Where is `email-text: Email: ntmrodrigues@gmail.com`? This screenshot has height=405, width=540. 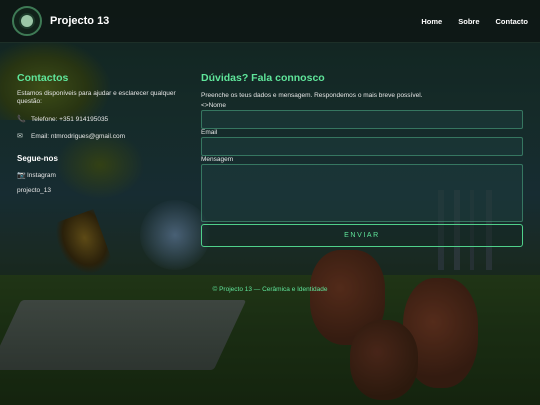 email-text: Email: ntmrodrigues@gmail.com is located at coordinates (78, 136).